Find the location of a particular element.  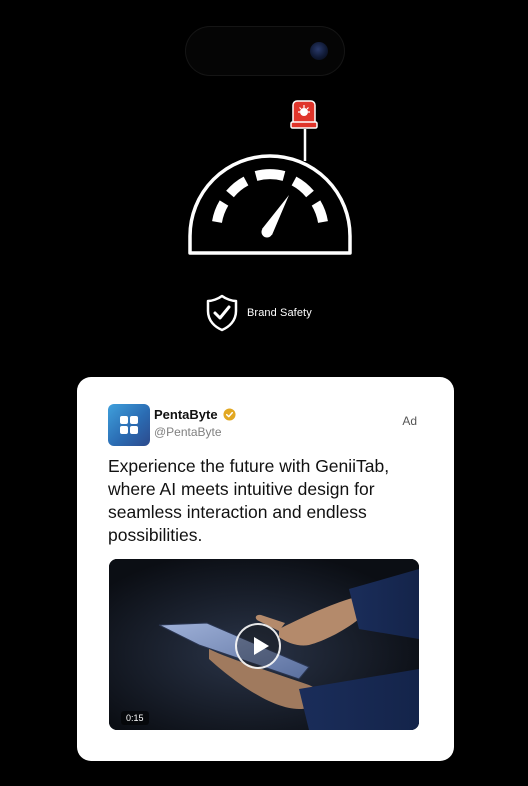

video-duration: 0:15 is located at coordinates (135, 718).